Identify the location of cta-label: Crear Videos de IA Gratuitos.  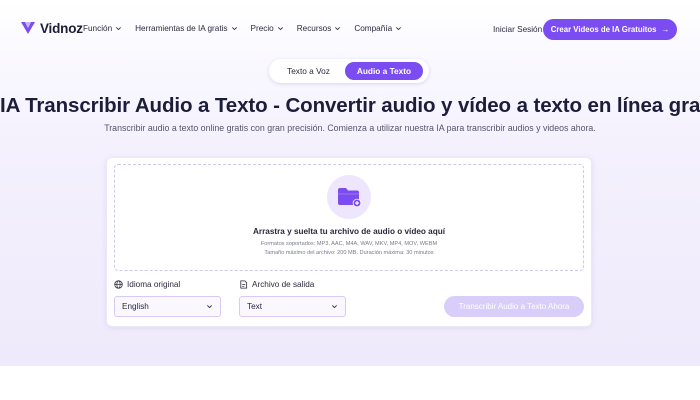
(603, 29).